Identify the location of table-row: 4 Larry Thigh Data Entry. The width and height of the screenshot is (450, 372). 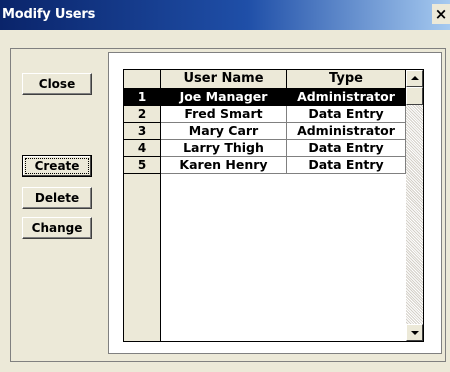
(265, 148).